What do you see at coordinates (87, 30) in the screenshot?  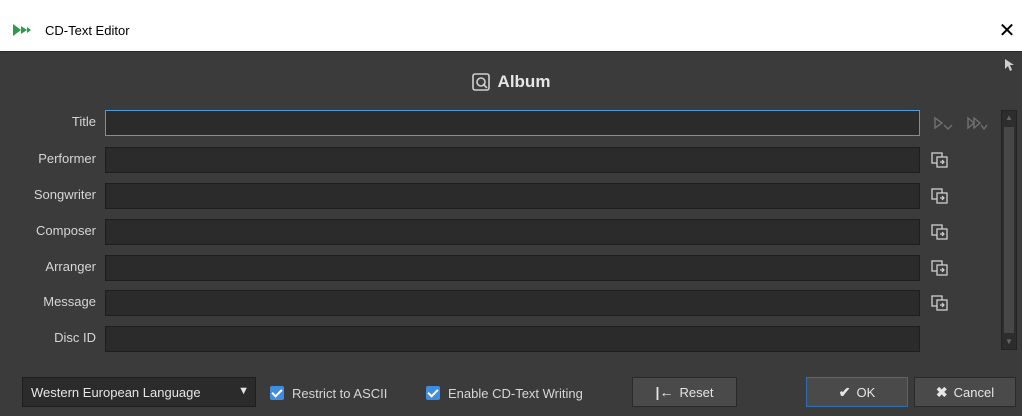 I see `window-title: CD-Text Editor` at bounding box center [87, 30].